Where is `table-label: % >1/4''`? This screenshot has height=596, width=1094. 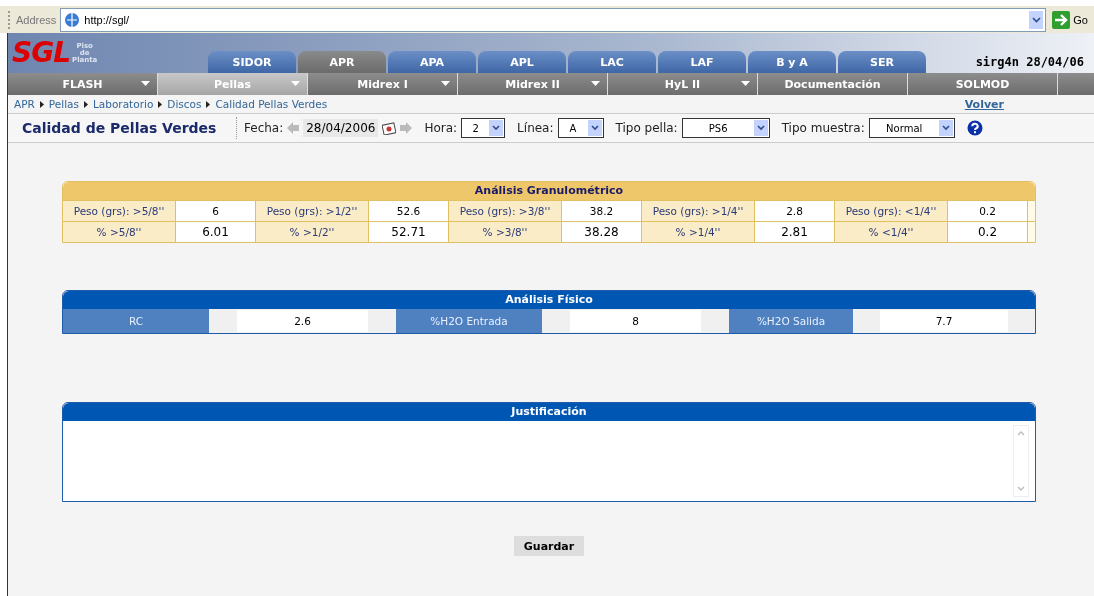
table-label: % >1/4'' is located at coordinates (698, 232).